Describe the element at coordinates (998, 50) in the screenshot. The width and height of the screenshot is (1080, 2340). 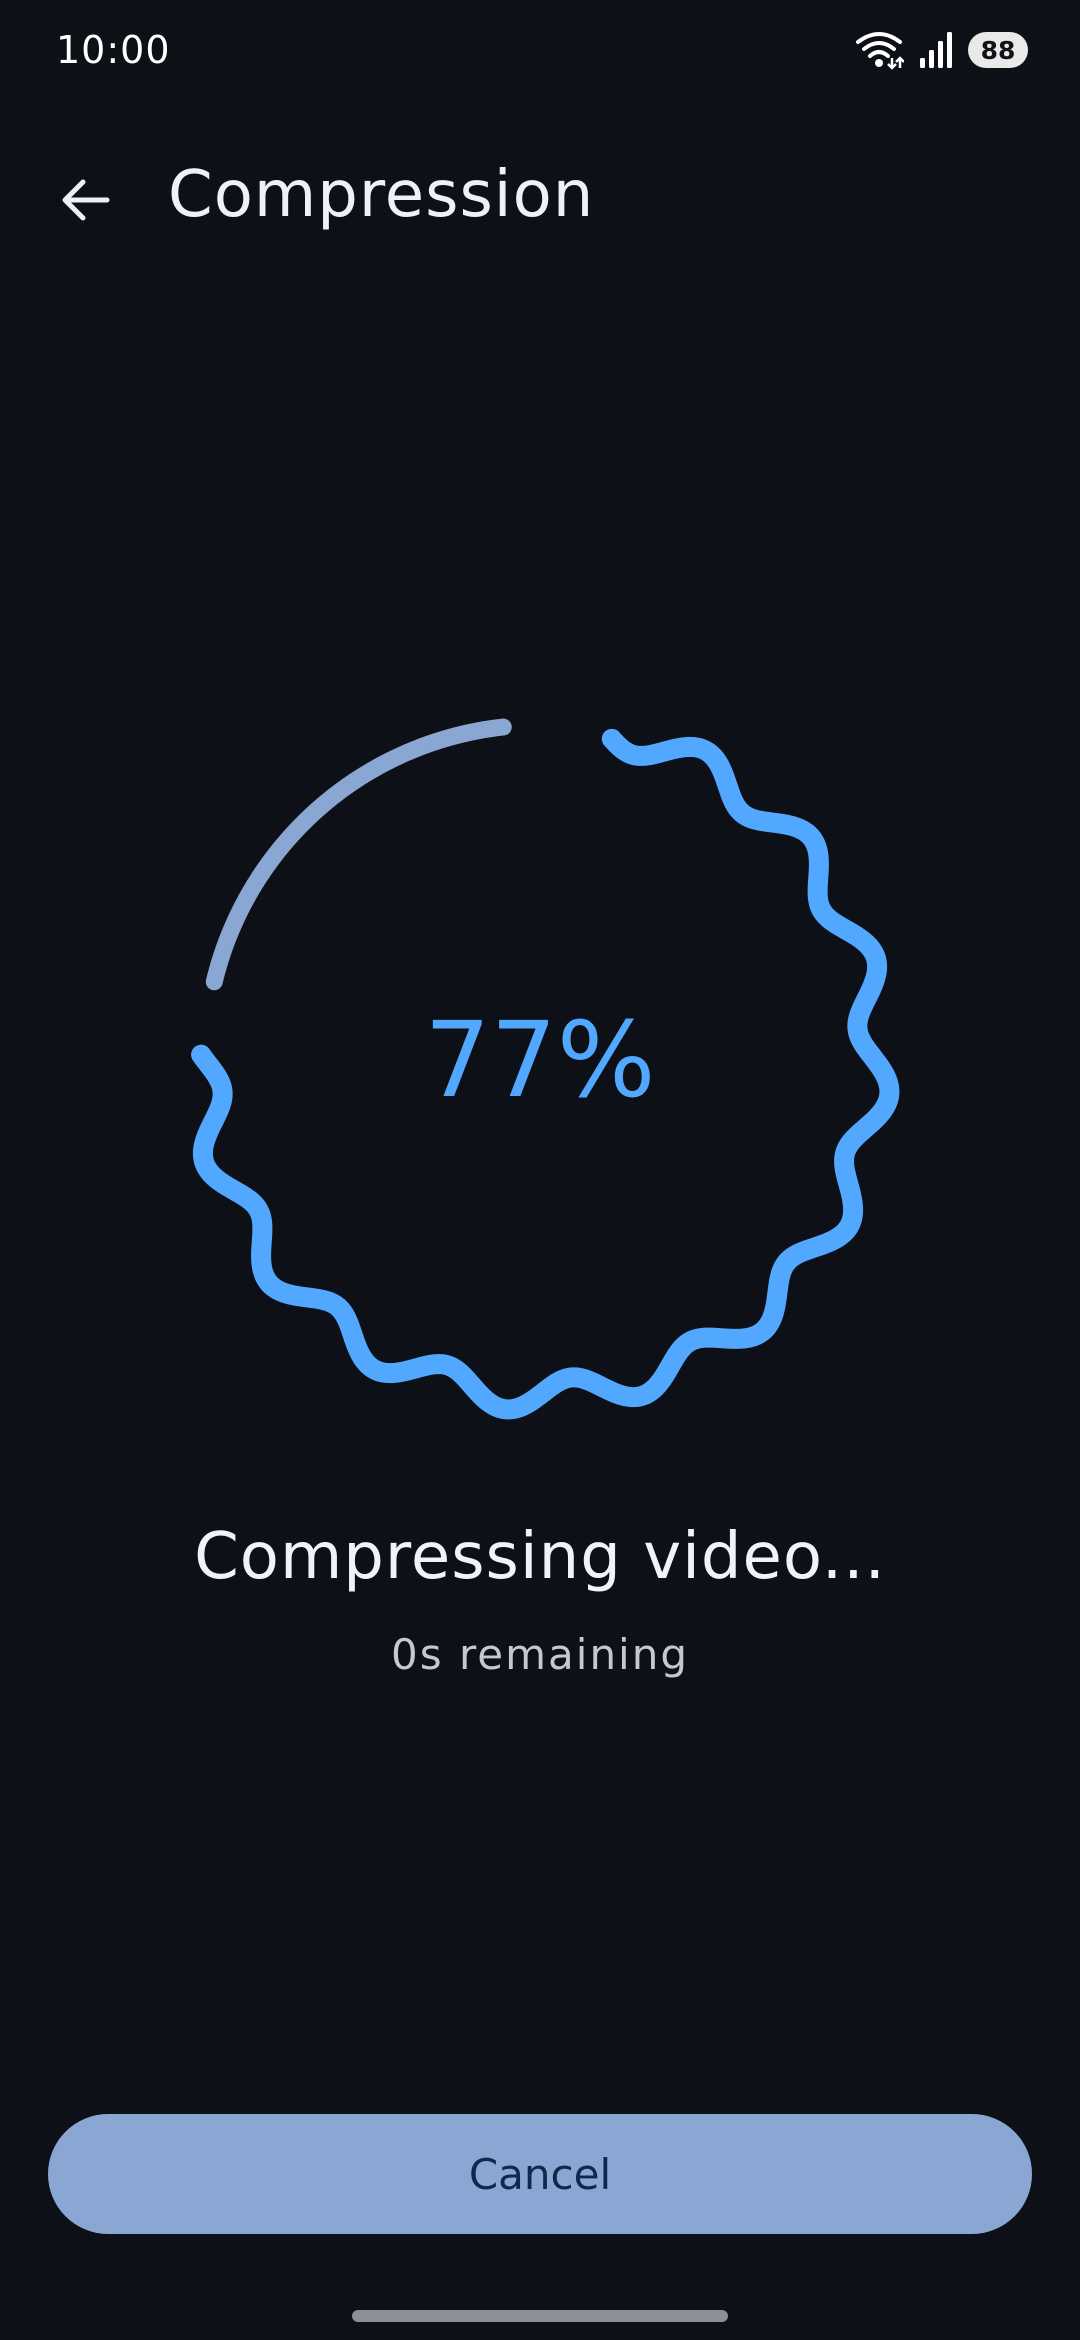
I see `battery-icon: 88` at that location.